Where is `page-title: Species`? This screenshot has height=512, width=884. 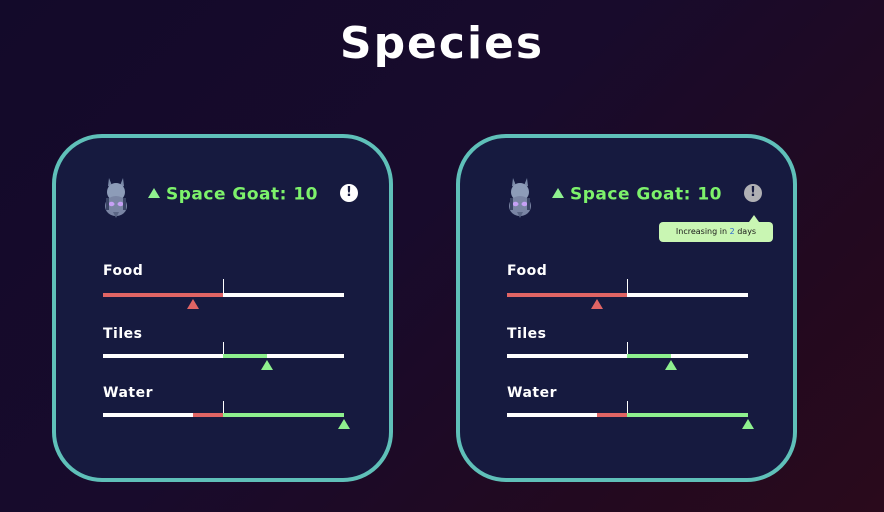 page-title: Species is located at coordinates (442, 43).